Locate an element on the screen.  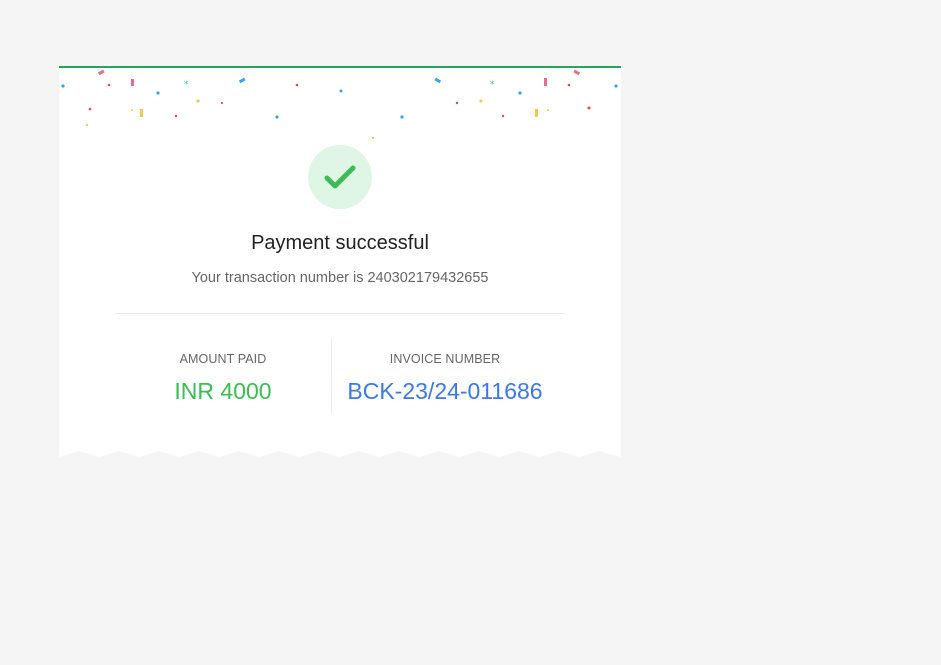
check-icon is located at coordinates (340, 177).